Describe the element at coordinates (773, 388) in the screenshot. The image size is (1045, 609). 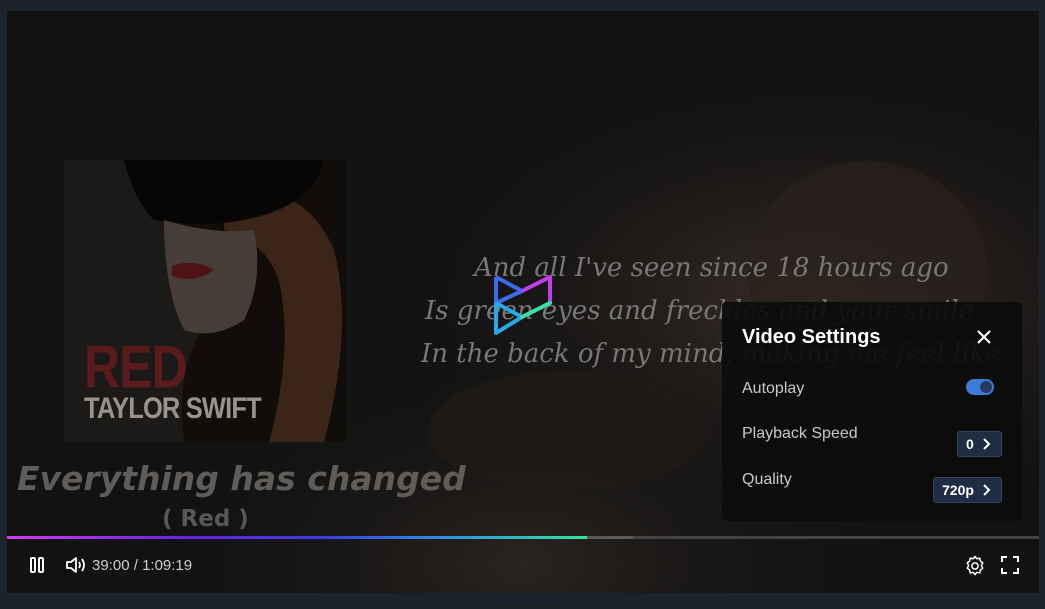
I see `autoplay-label: Autoplay` at that location.